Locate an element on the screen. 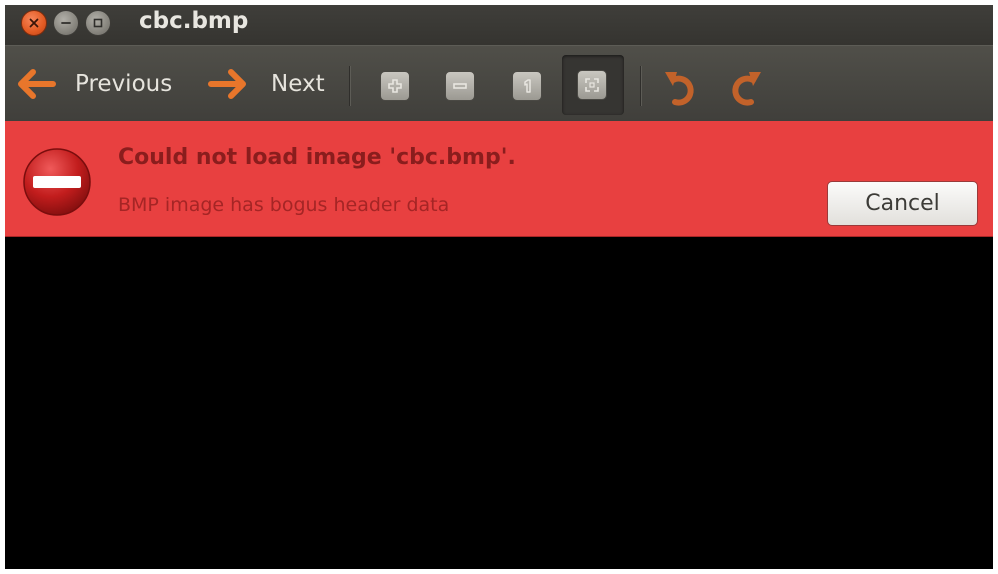 This screenshot has height=574, width=998. error-icon is located at coordinates (57, 182).